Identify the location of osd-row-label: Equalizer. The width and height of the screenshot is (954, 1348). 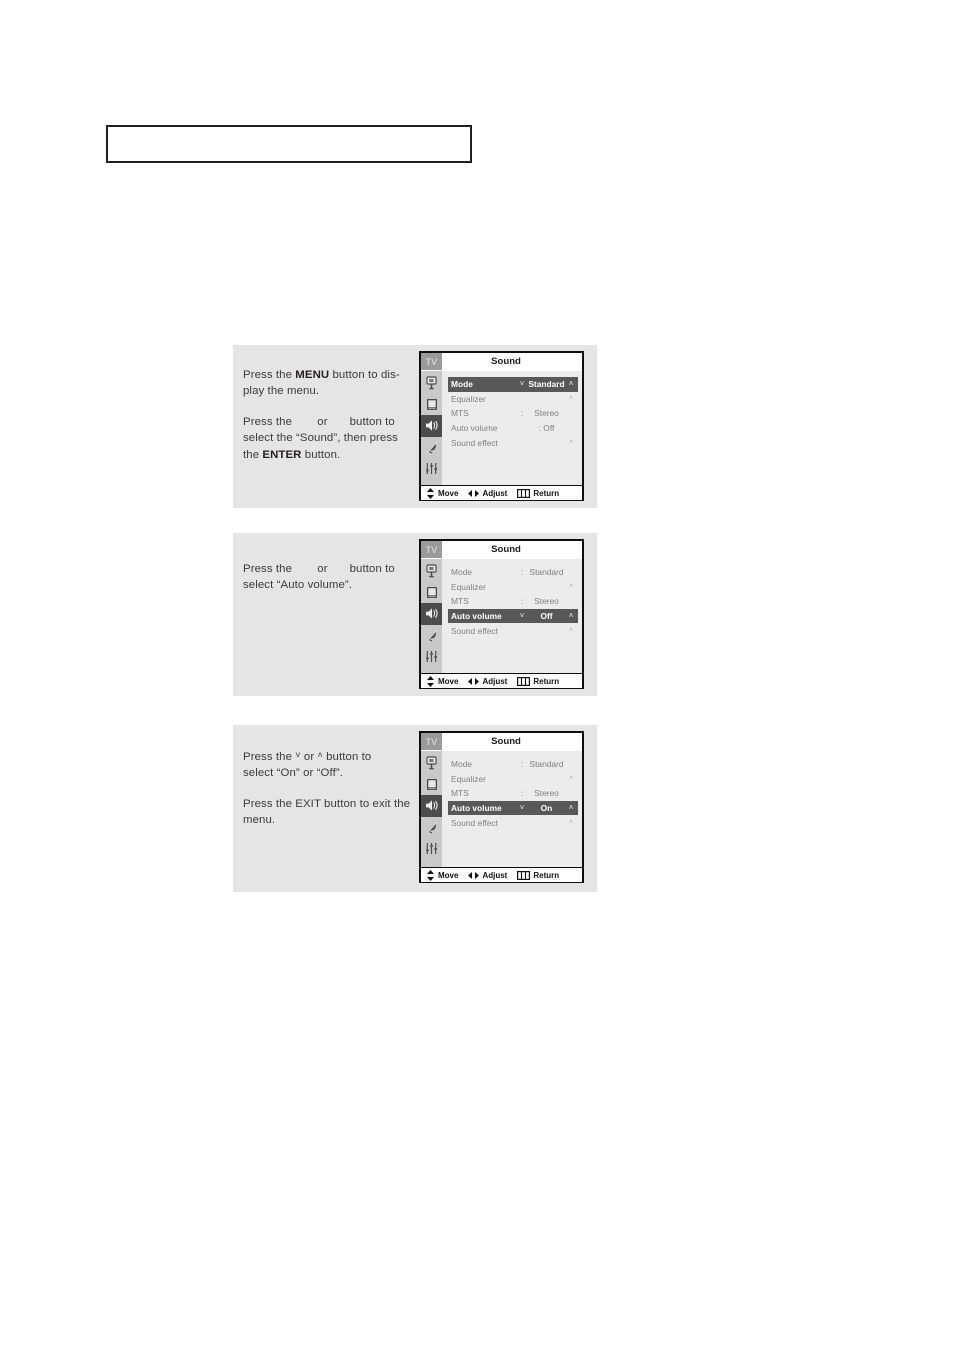
(468, 778).